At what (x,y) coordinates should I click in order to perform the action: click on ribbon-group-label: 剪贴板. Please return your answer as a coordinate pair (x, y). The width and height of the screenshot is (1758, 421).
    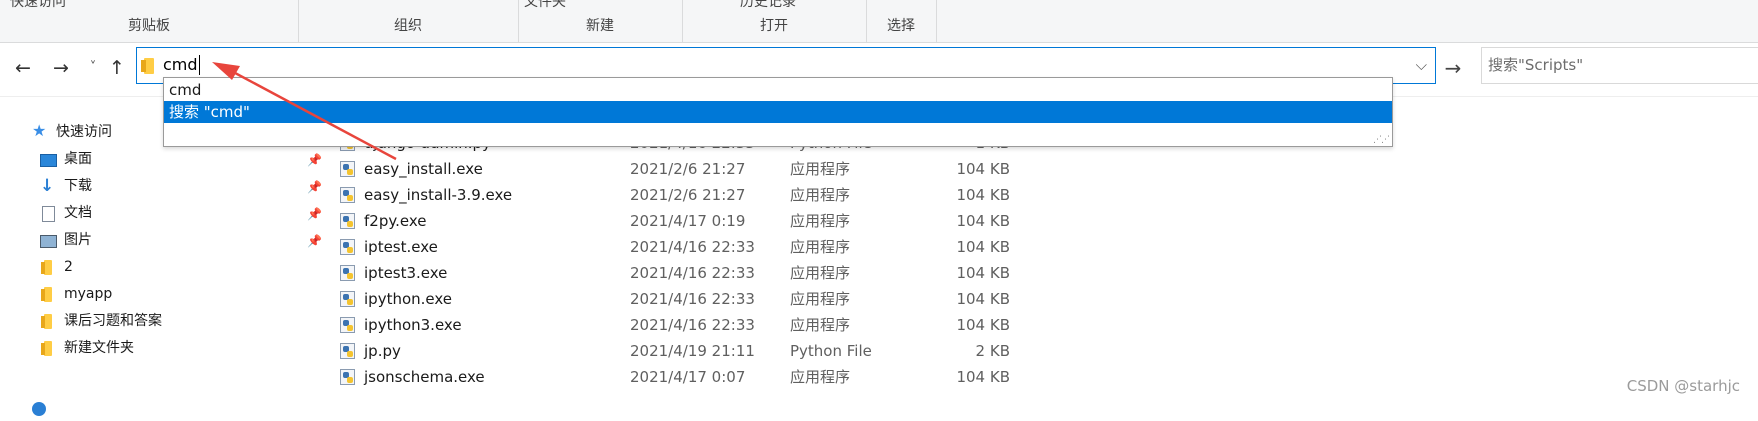
    Looking at the image, I should click on (149, 26).